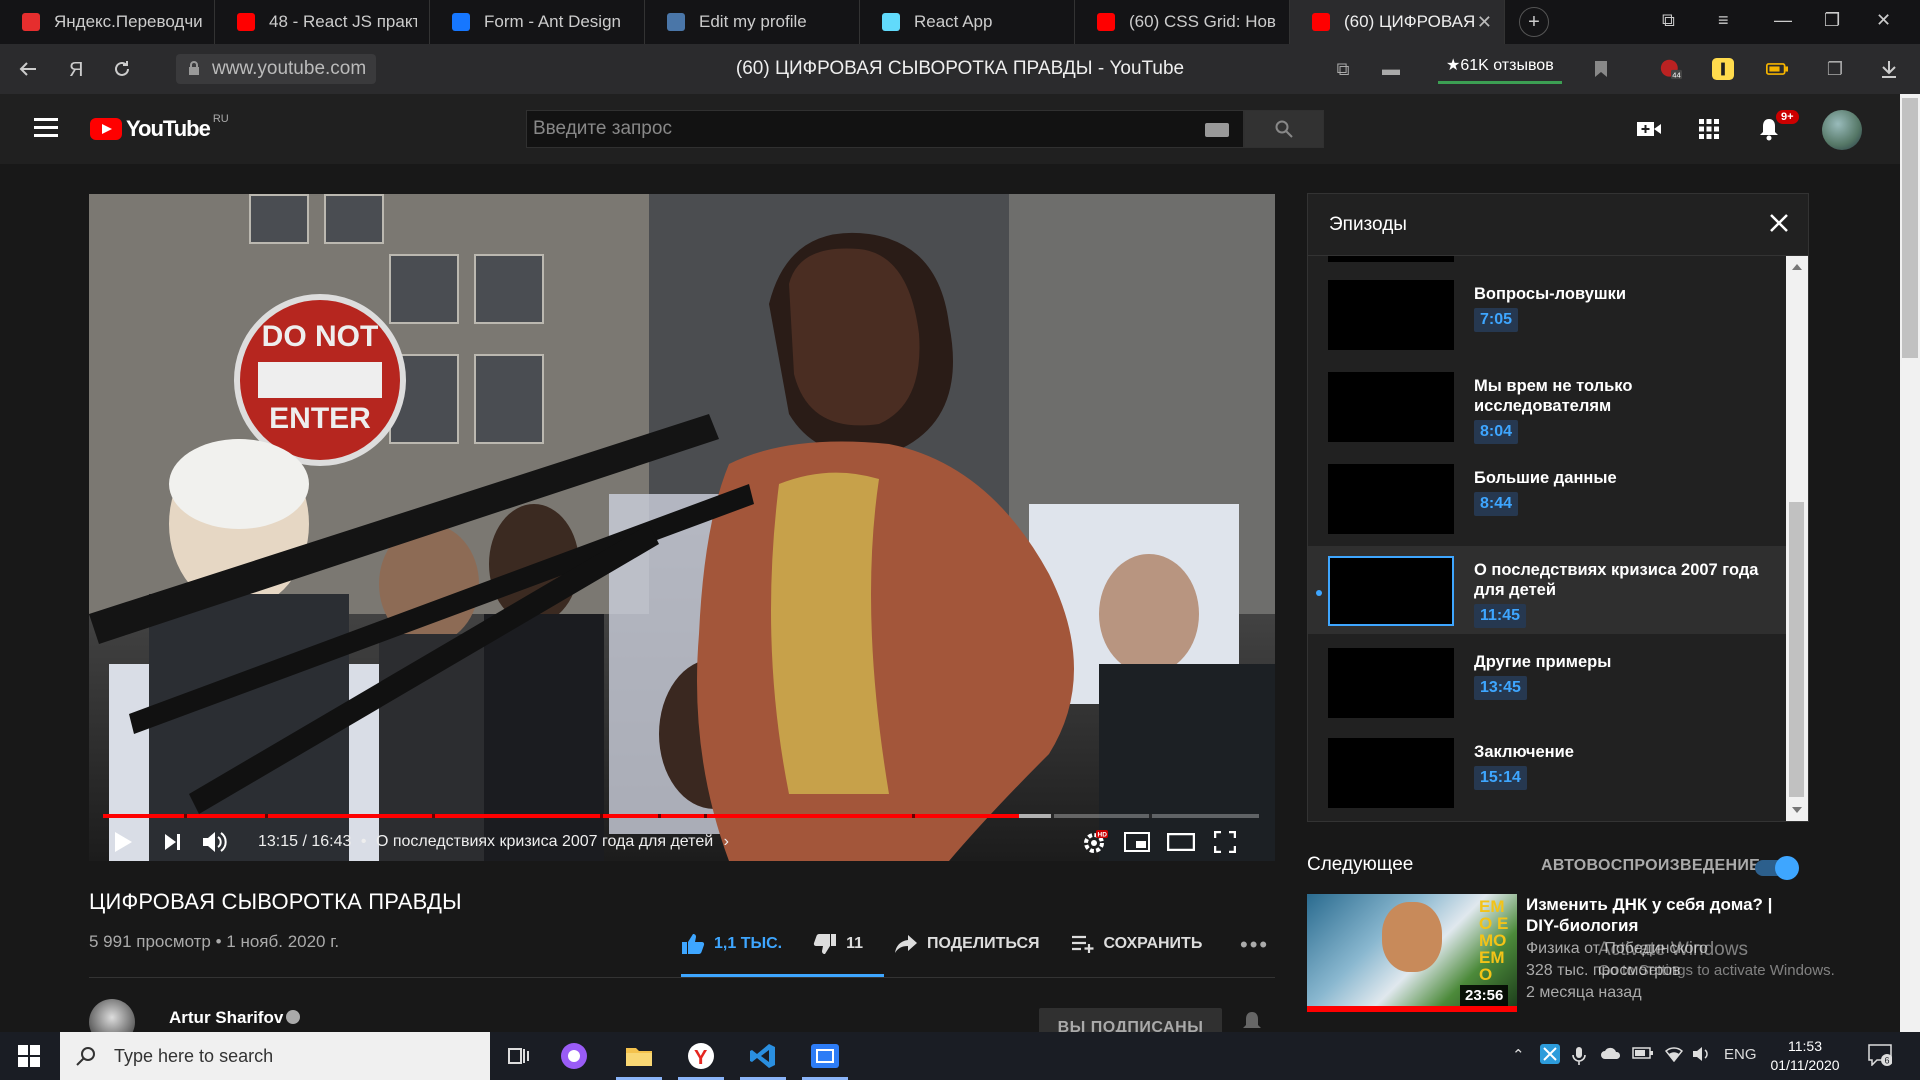 The width and height of the screenshot is (1920, 1080). Describe the element at coordinates (1137, 842) in the screenshot. I see `miniplayer-button` at that location.